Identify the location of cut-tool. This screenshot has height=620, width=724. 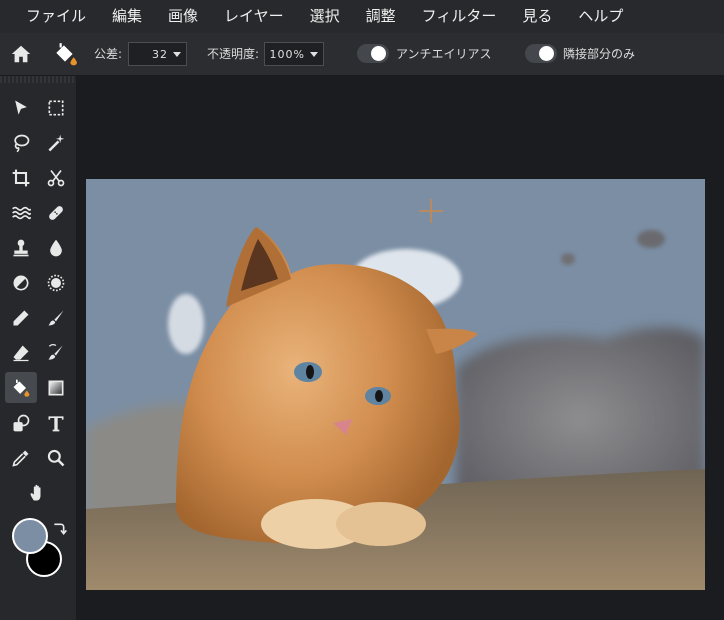
(56, 177).